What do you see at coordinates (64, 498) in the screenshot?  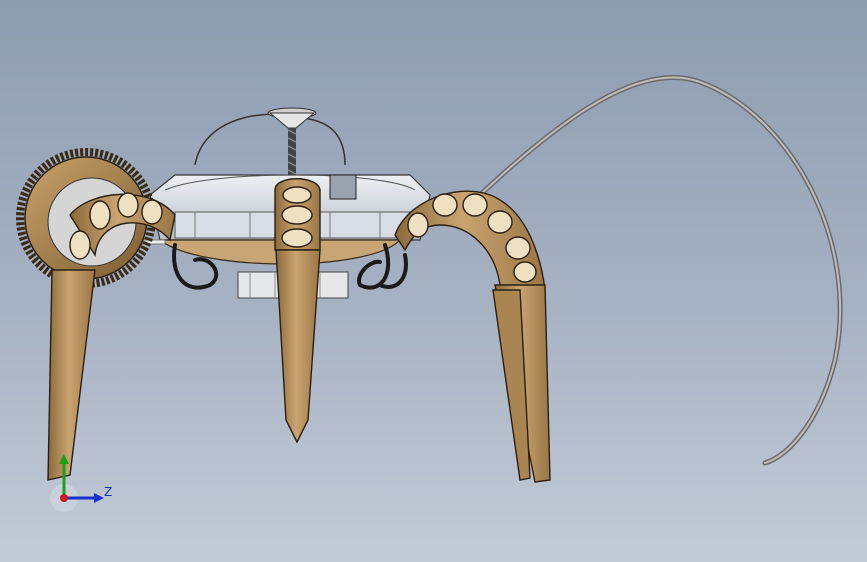 I see `x-axis-dot` at bounding box center [64, 498].